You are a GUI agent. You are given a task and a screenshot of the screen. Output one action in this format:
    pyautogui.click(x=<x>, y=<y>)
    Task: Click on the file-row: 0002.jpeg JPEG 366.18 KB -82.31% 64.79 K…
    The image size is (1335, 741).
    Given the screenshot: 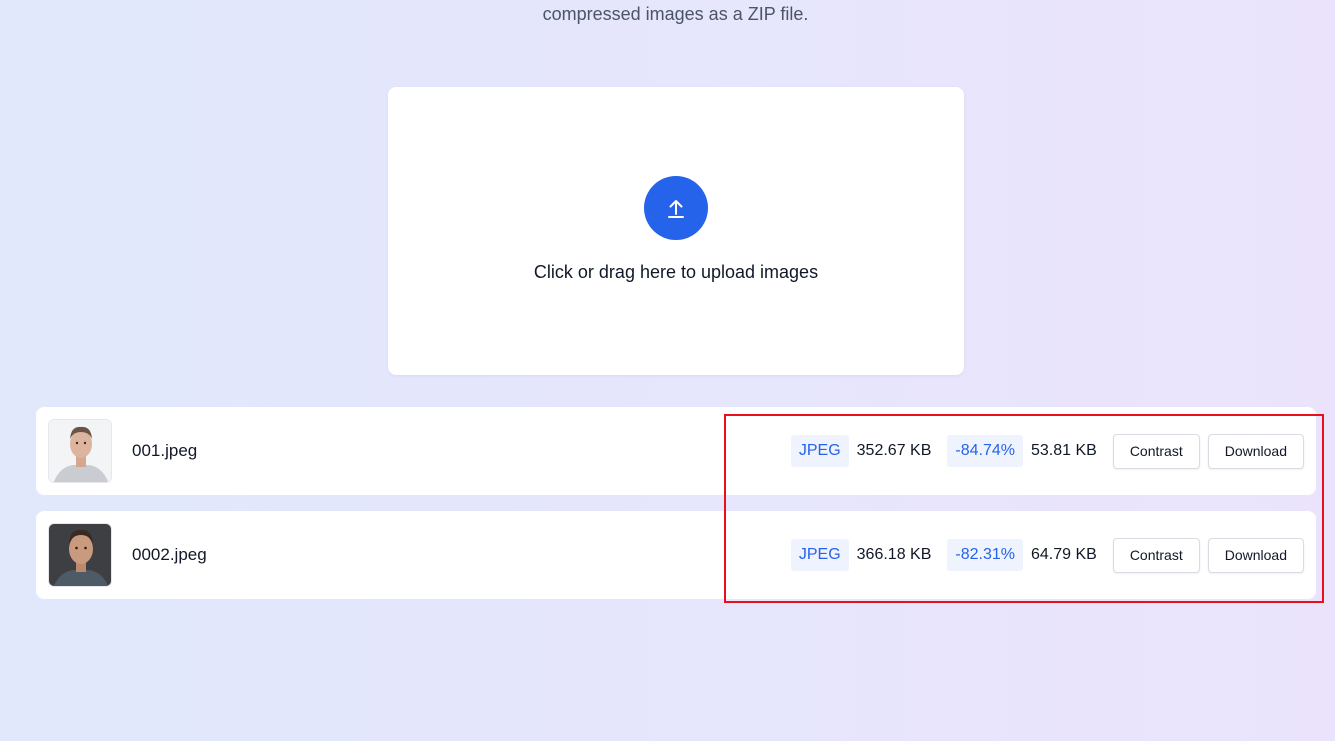 What is the action you would take?
    pyautogui.click(x=676, y=555)
    